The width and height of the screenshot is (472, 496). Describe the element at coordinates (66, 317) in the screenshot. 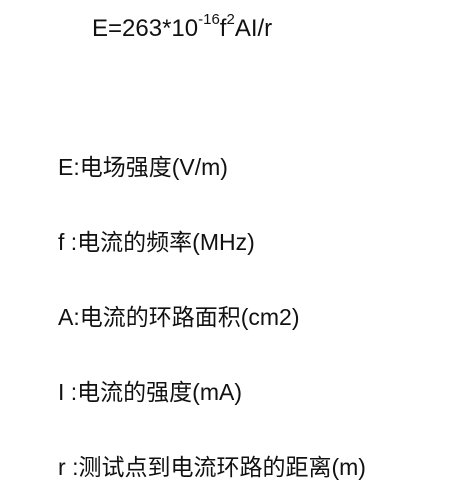

I see `definition-symbol: A` at that location.